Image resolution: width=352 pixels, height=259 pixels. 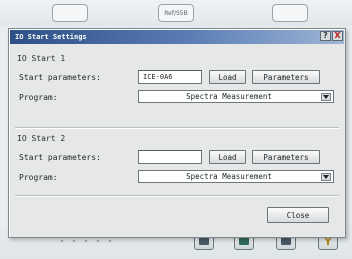 I want to click on io-start-2-group-title: IO Start 2, so click(x=41, y=138).